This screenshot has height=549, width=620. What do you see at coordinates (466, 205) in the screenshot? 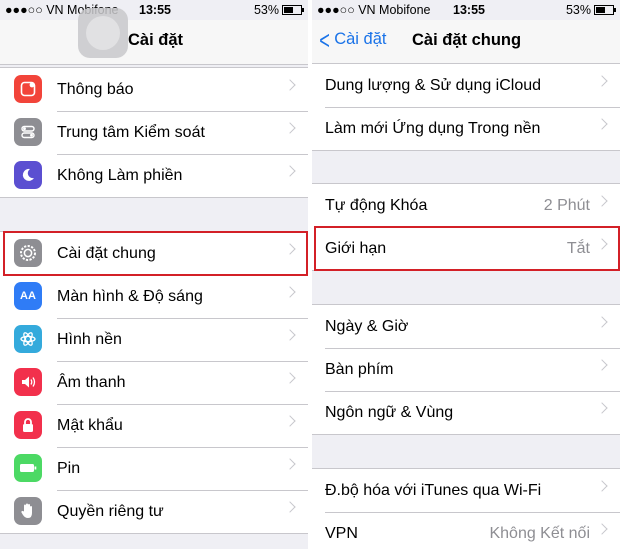
I see `row-auto-lock: Tự động Khóa 2 Phút` at bounding box center [466, 205].